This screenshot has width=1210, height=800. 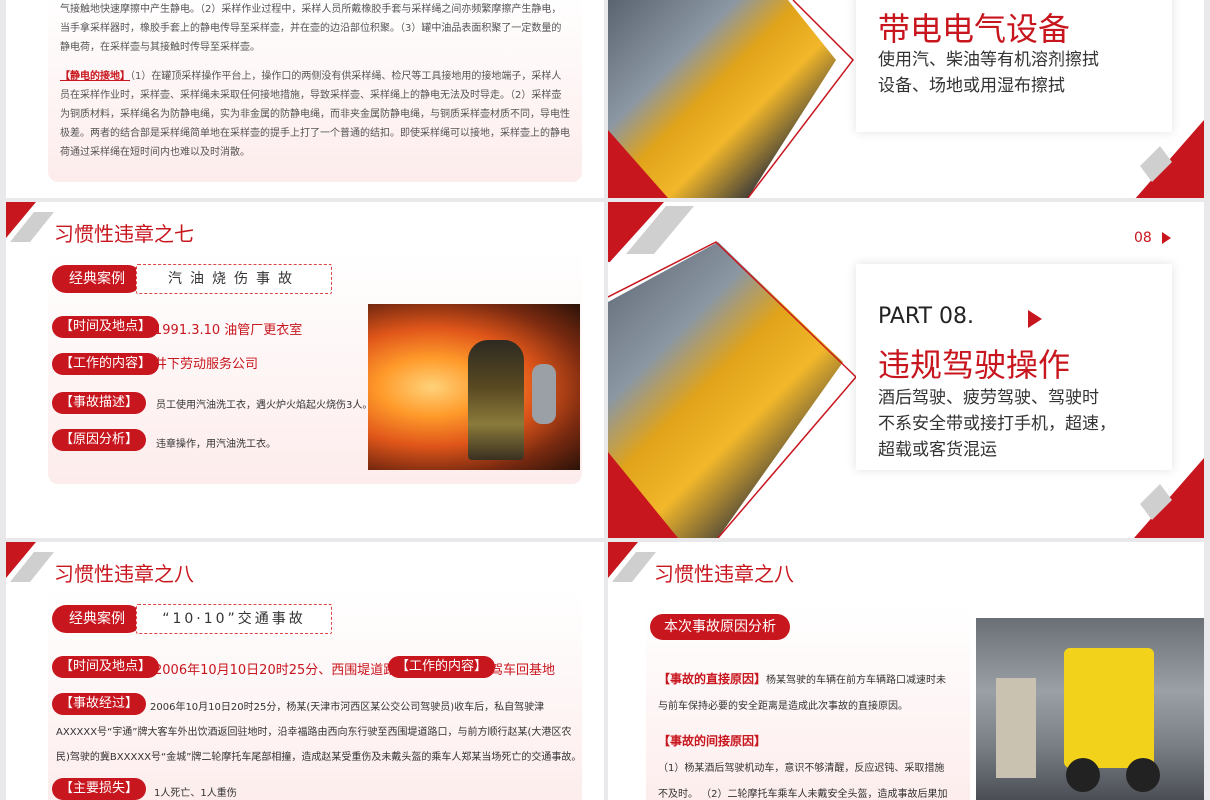 I want to click on label-cause: 【原因分析】, so click(x=99, y=440).